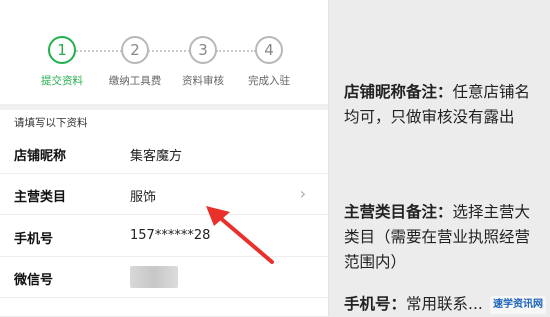 The width and height of the screenshot is (550, 317). I want to click on arrow-shaft, so click(245, 239).